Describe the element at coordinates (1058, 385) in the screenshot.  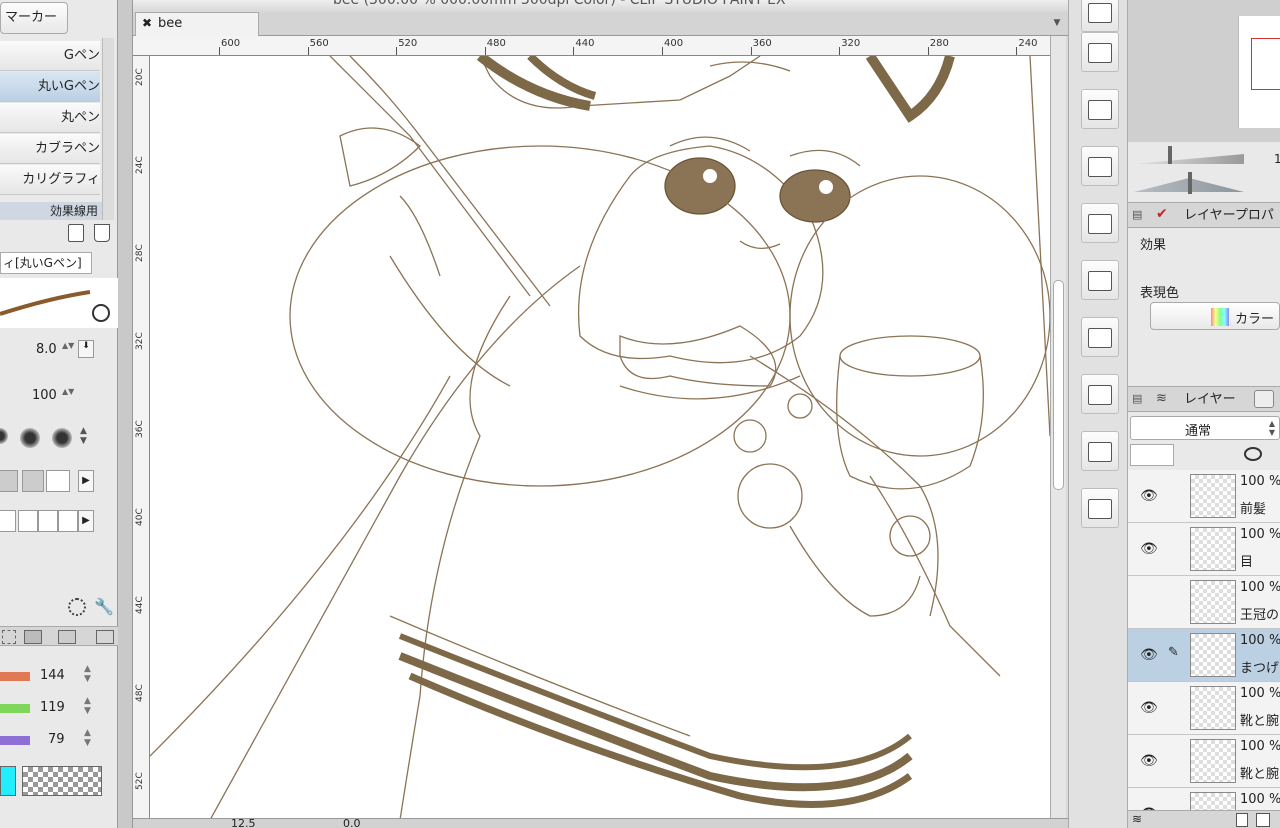
I see `scroll-thumb` at that location.